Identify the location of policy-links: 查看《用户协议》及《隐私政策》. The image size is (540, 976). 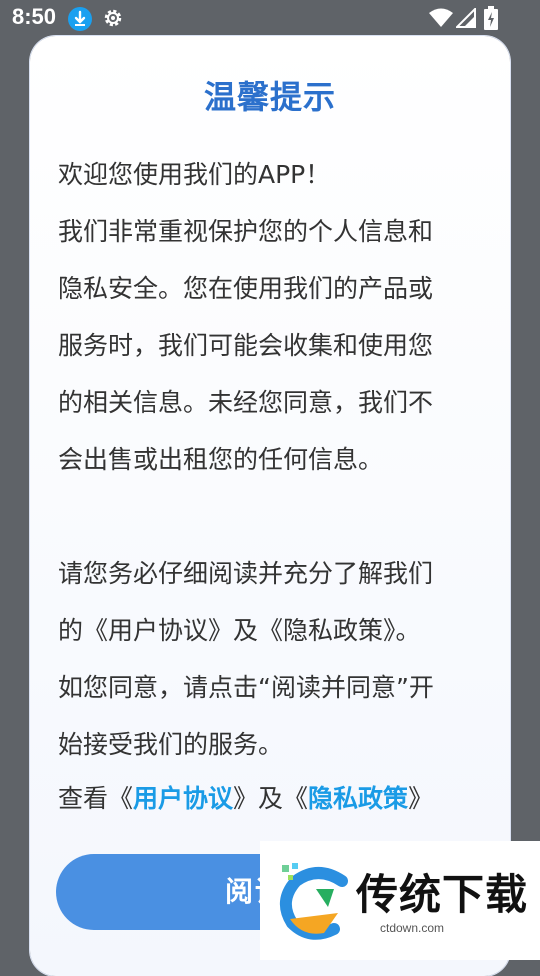
(273, 799).